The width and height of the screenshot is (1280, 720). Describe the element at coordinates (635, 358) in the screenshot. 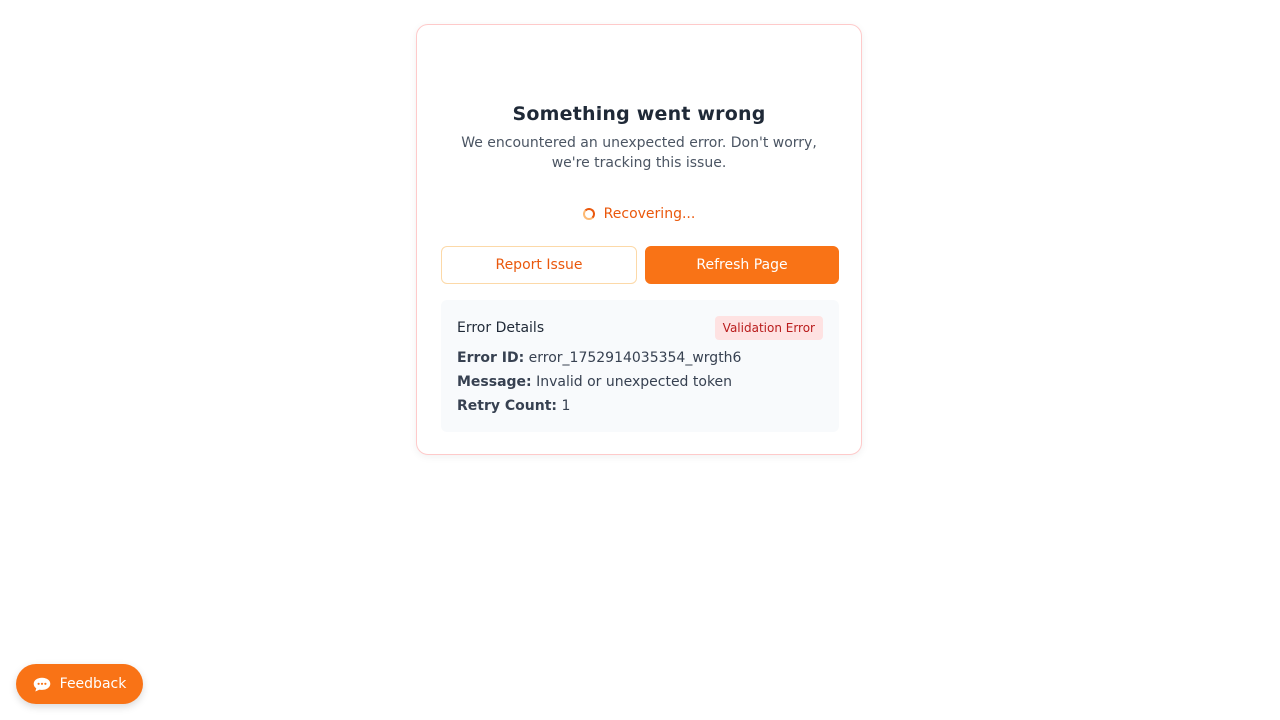

I see `error-id-value: error_1752914035354_wrgth6` at that location.